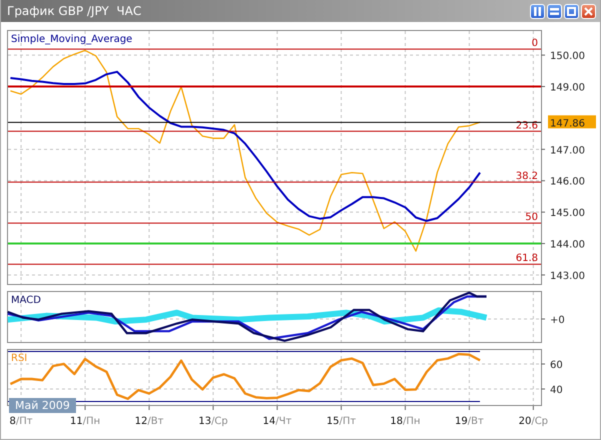  I want to click on close-button, so click(588, 11).